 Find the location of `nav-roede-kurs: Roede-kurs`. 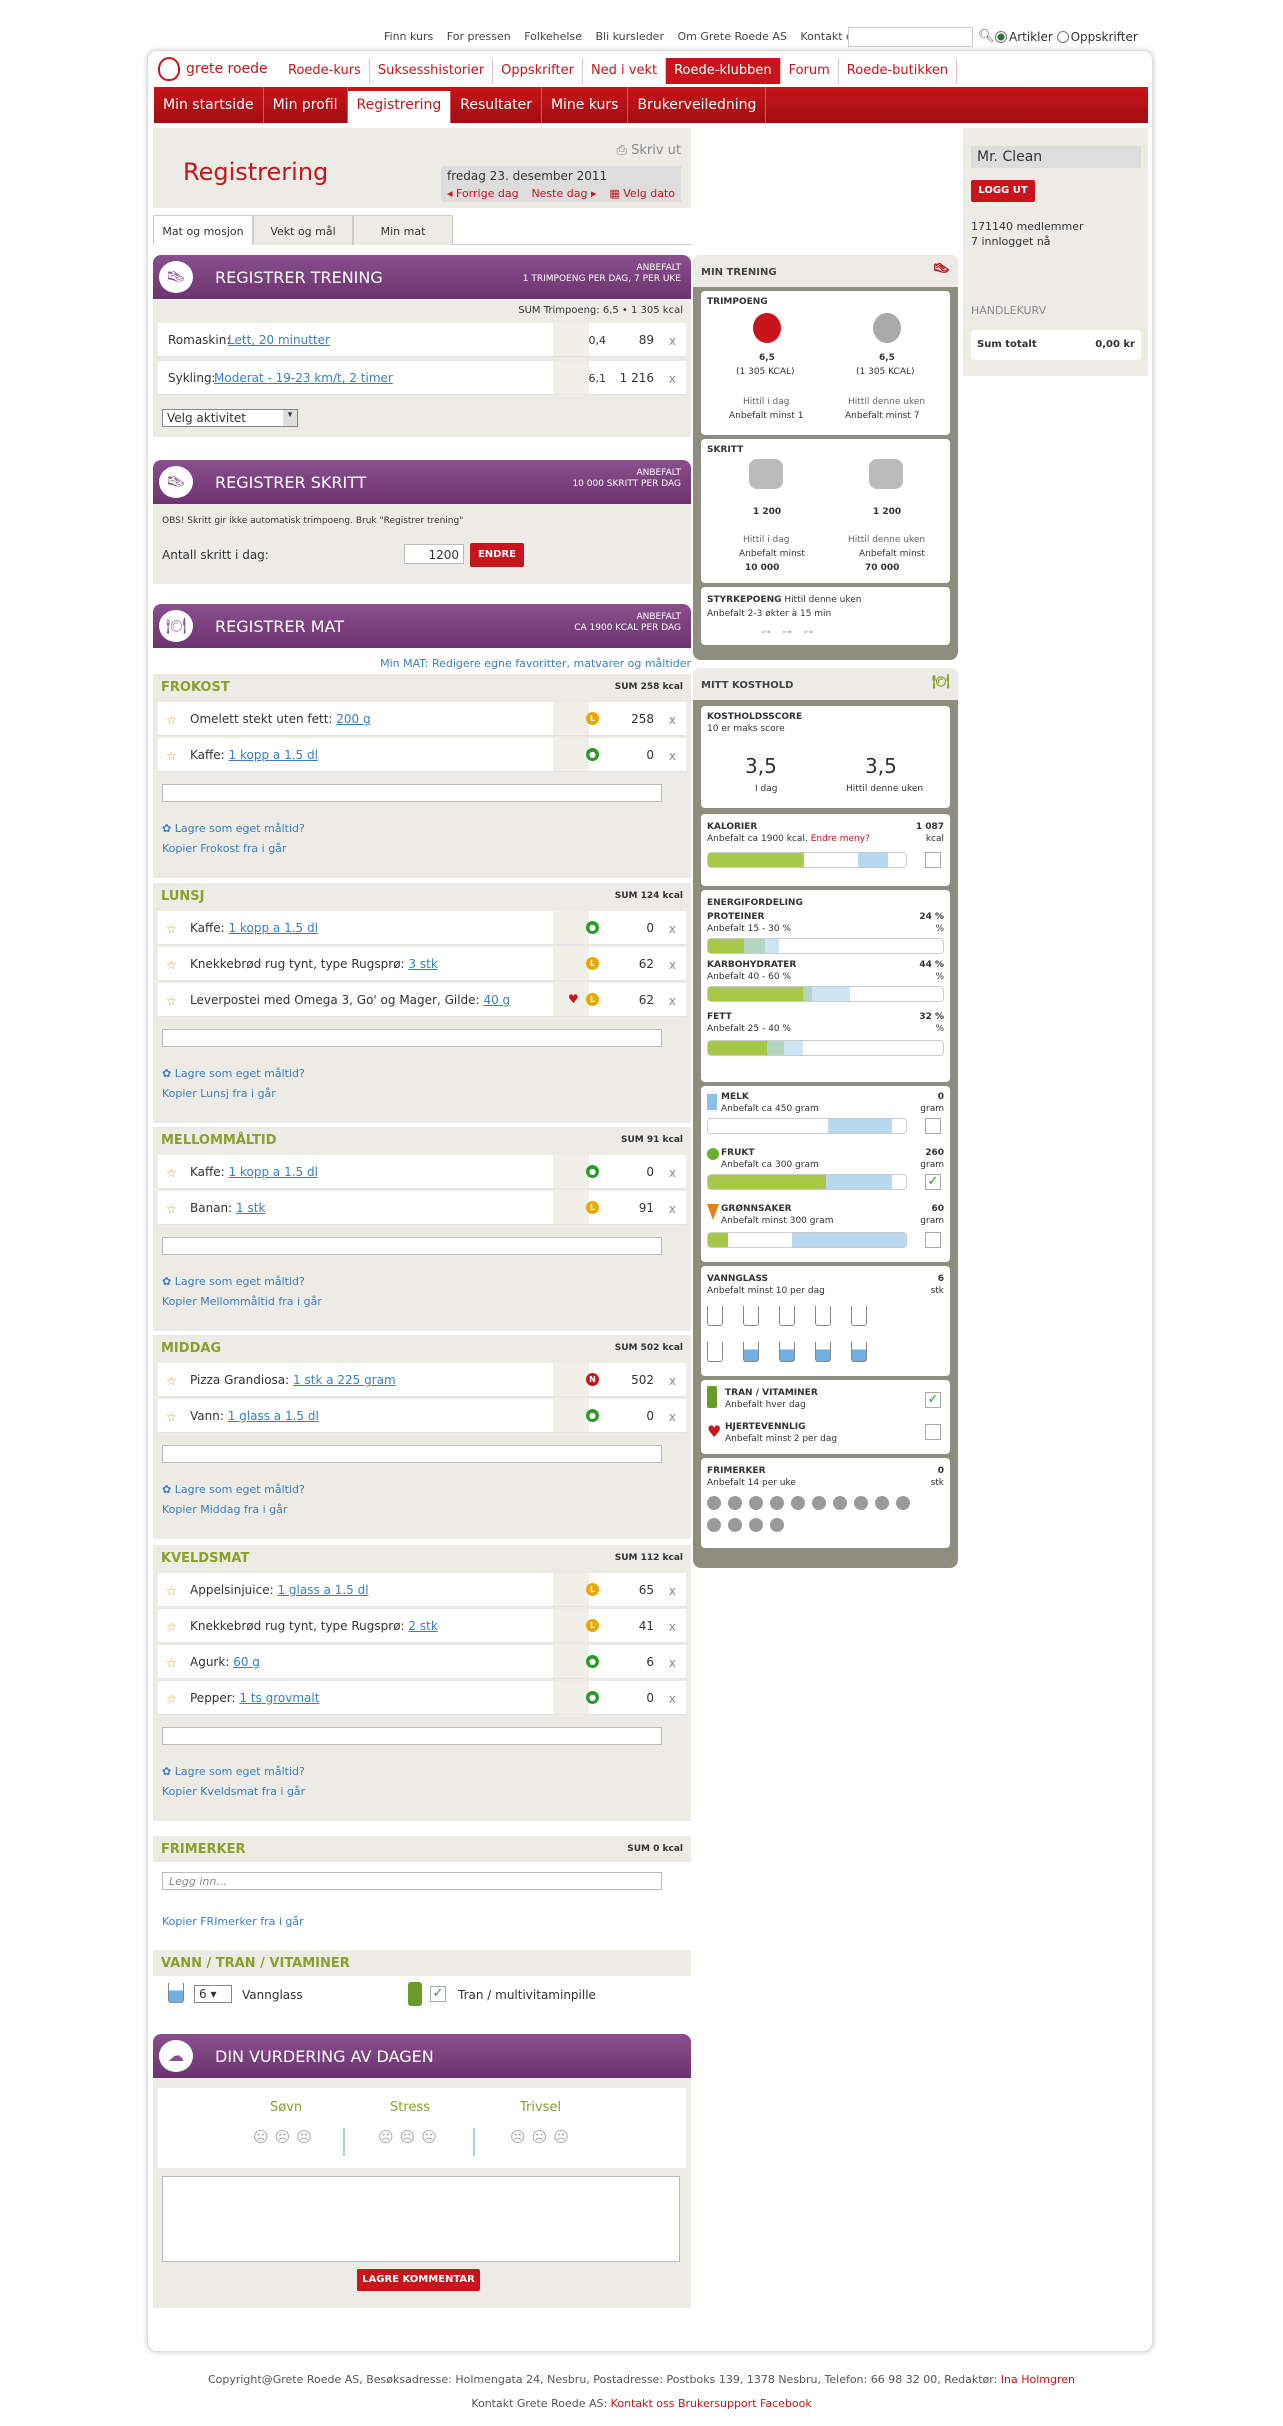

nav-roede-kurs: Roede-kurs is located at coordinates (325, 71).